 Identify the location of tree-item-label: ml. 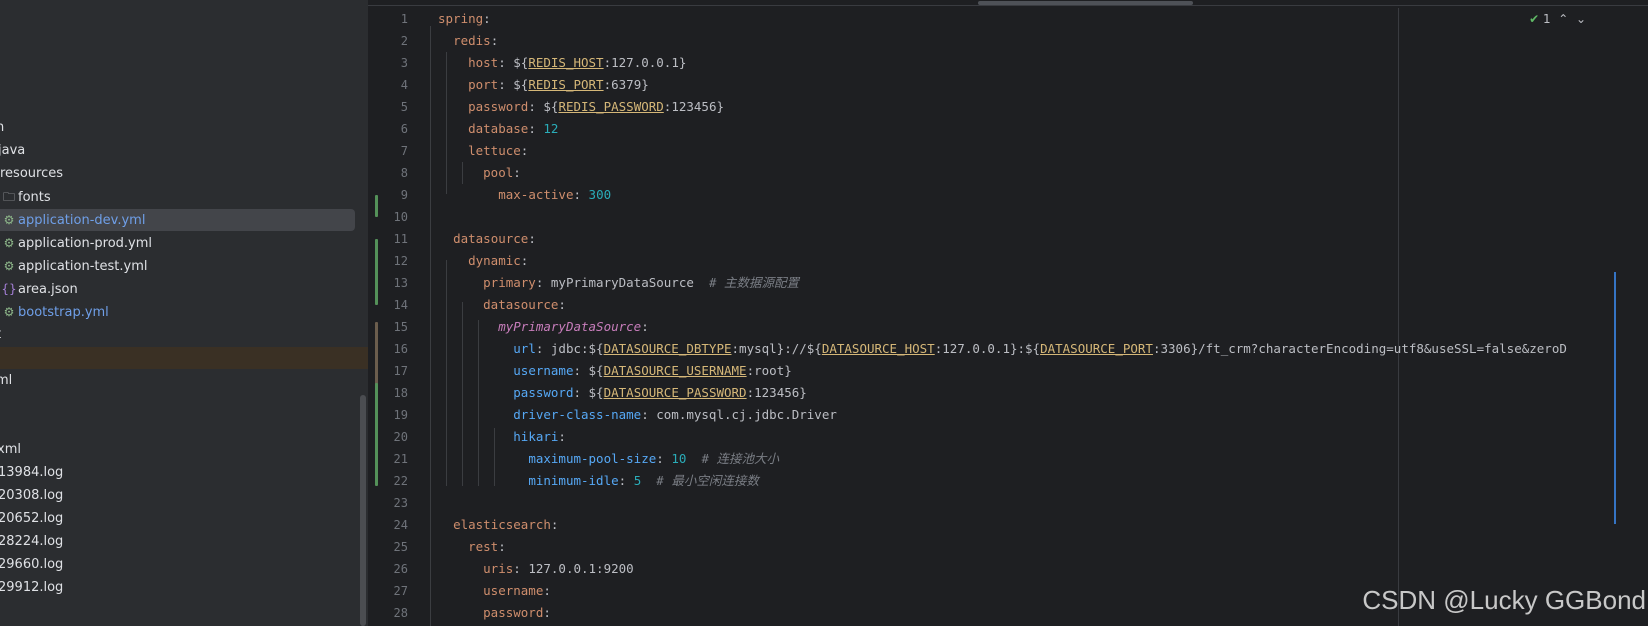
(6, 380).